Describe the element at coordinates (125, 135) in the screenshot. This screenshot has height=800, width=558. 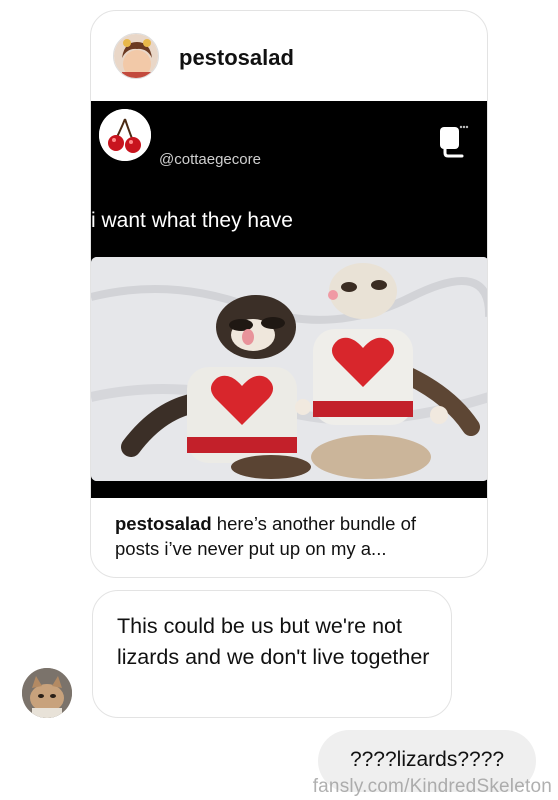
I see `cherry-icon` at that location.